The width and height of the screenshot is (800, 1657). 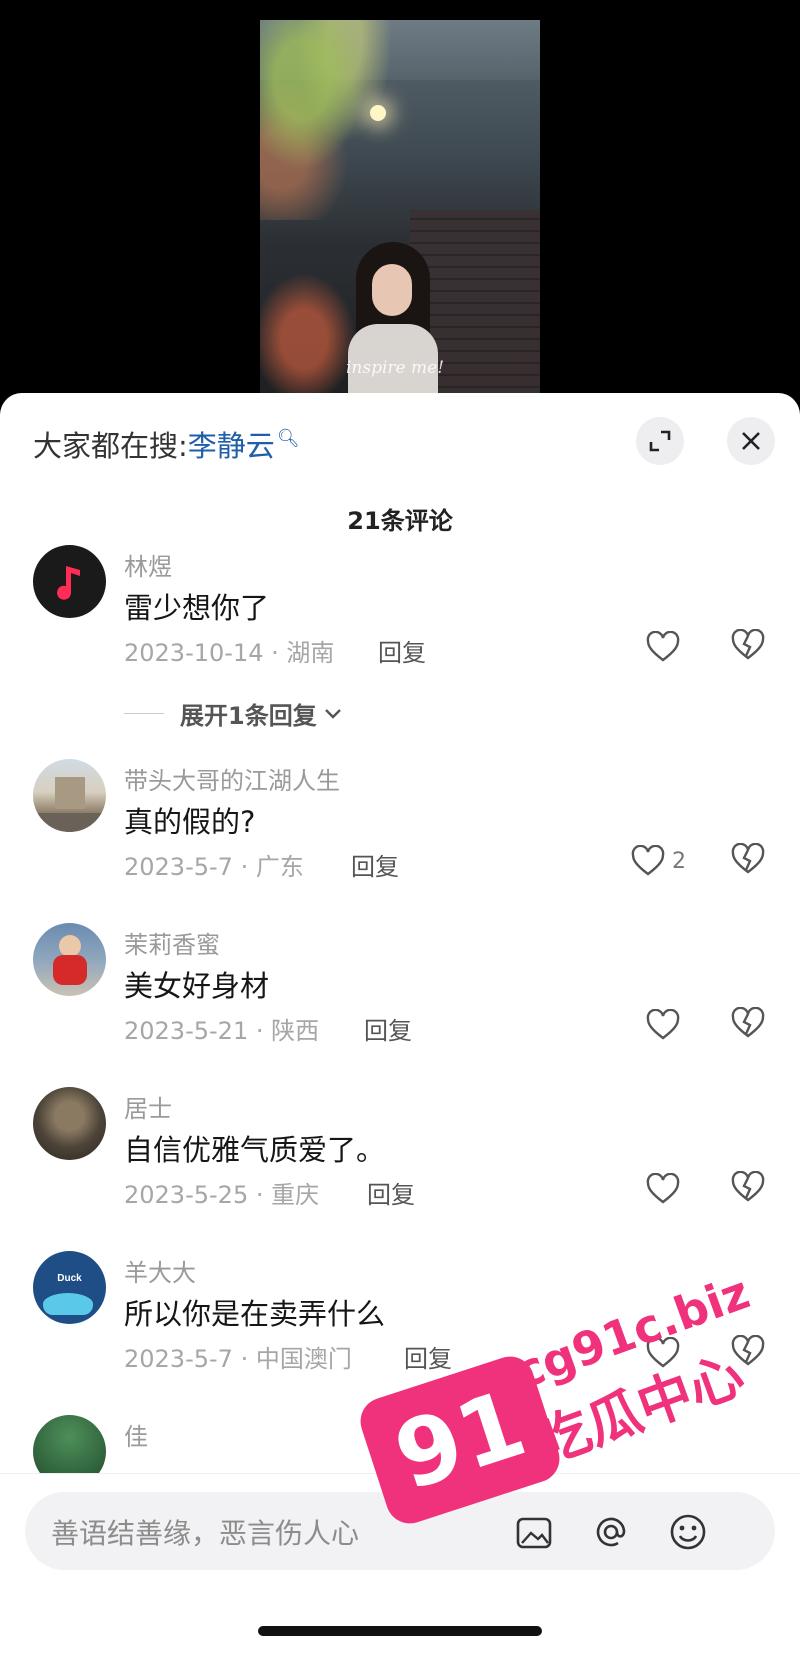 What do you see at coordinates (205, 1533) in the screenshot?
I see `comment-input-placeholder: 善语结善缘，恶言伤人心` at bounding box center [205, 1533].